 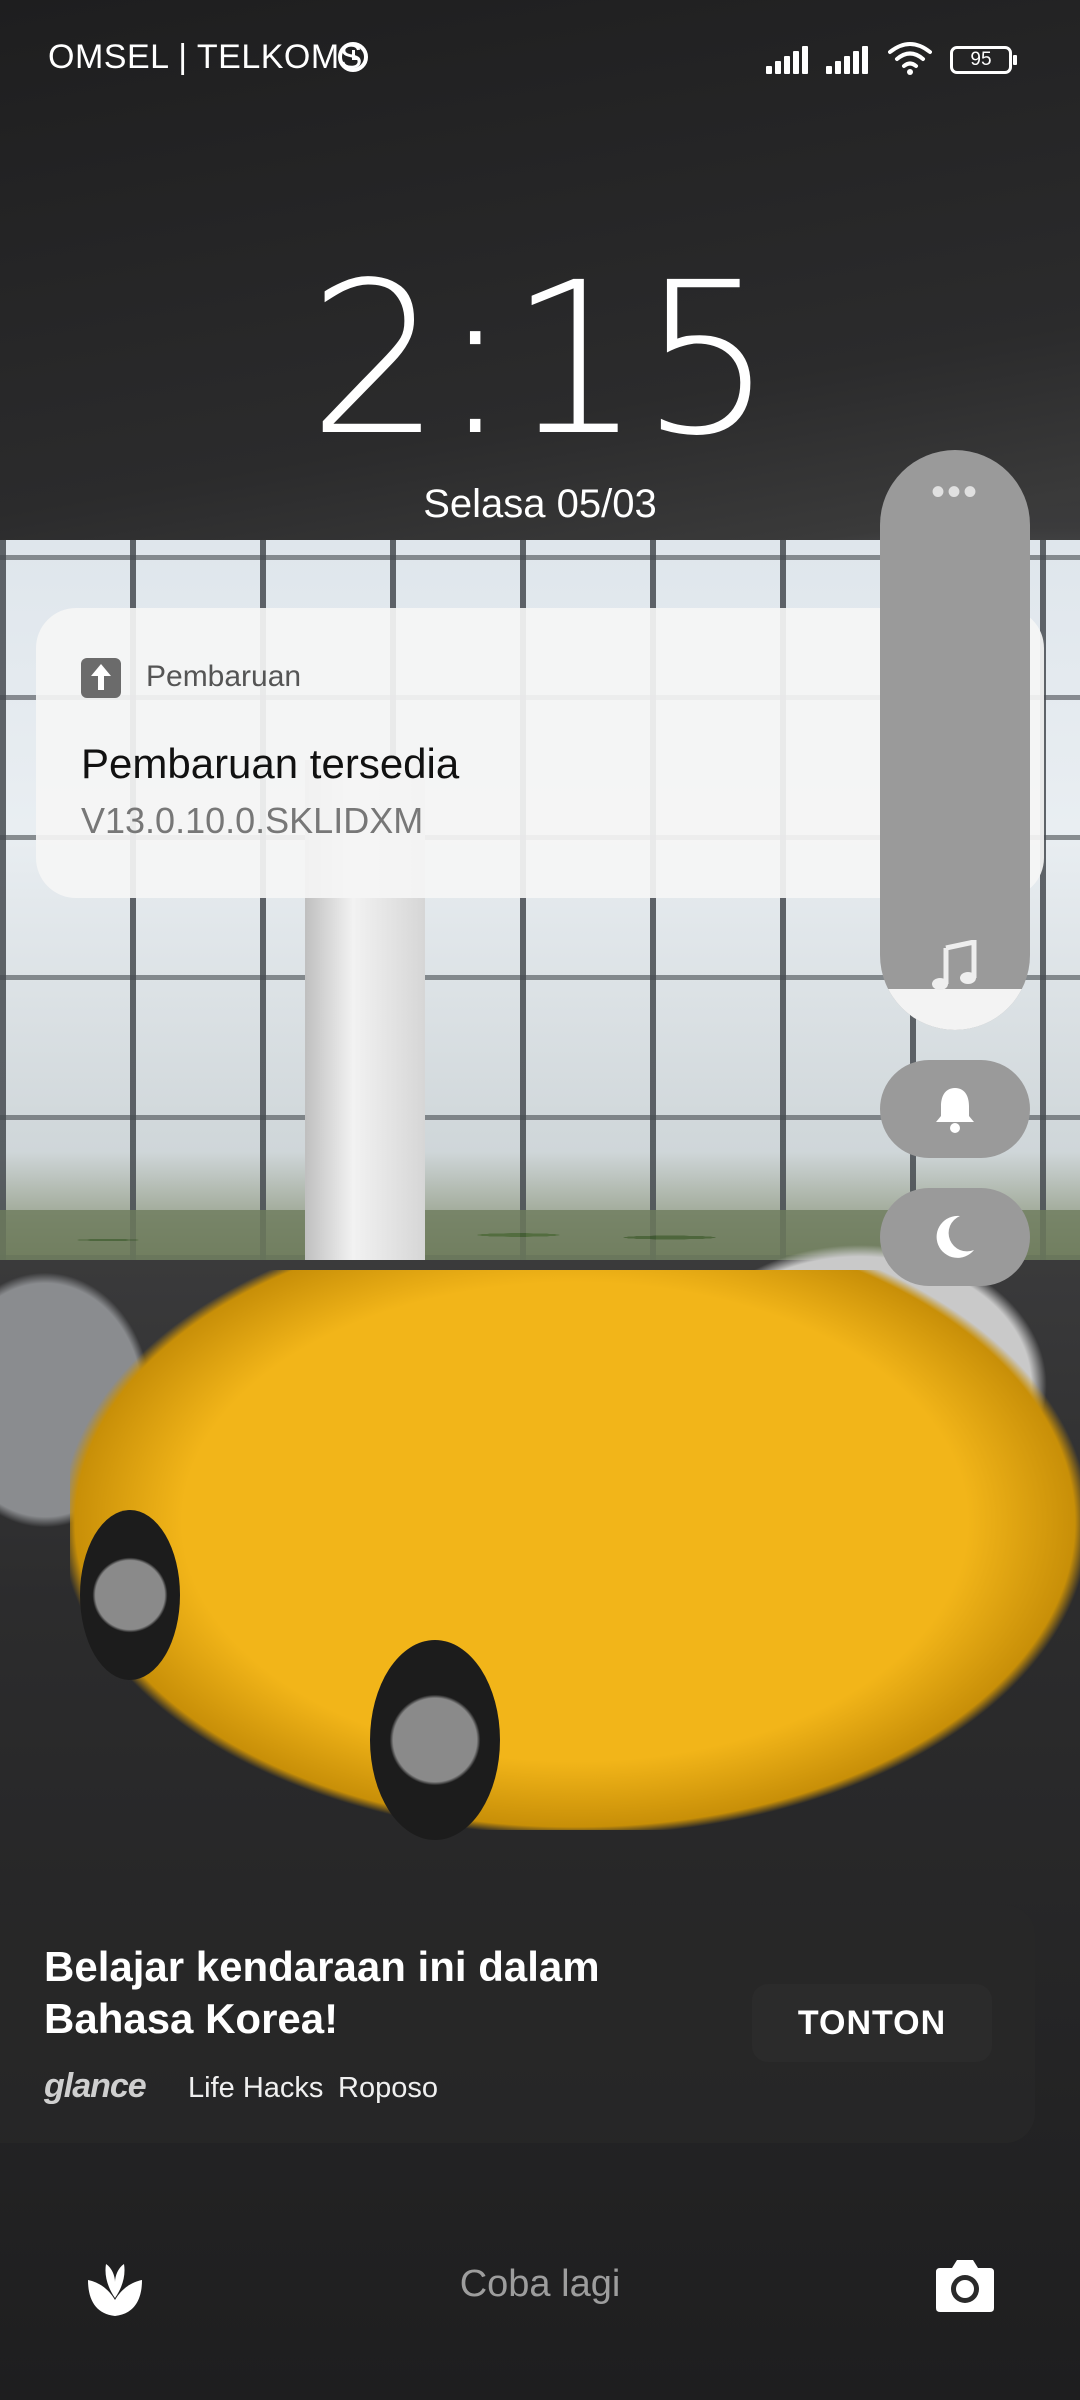 What do you see at coordinates (224, 676) in the screenshot?
I see `notification-app-name: Pembaruan` at bounding box center [224, 676].